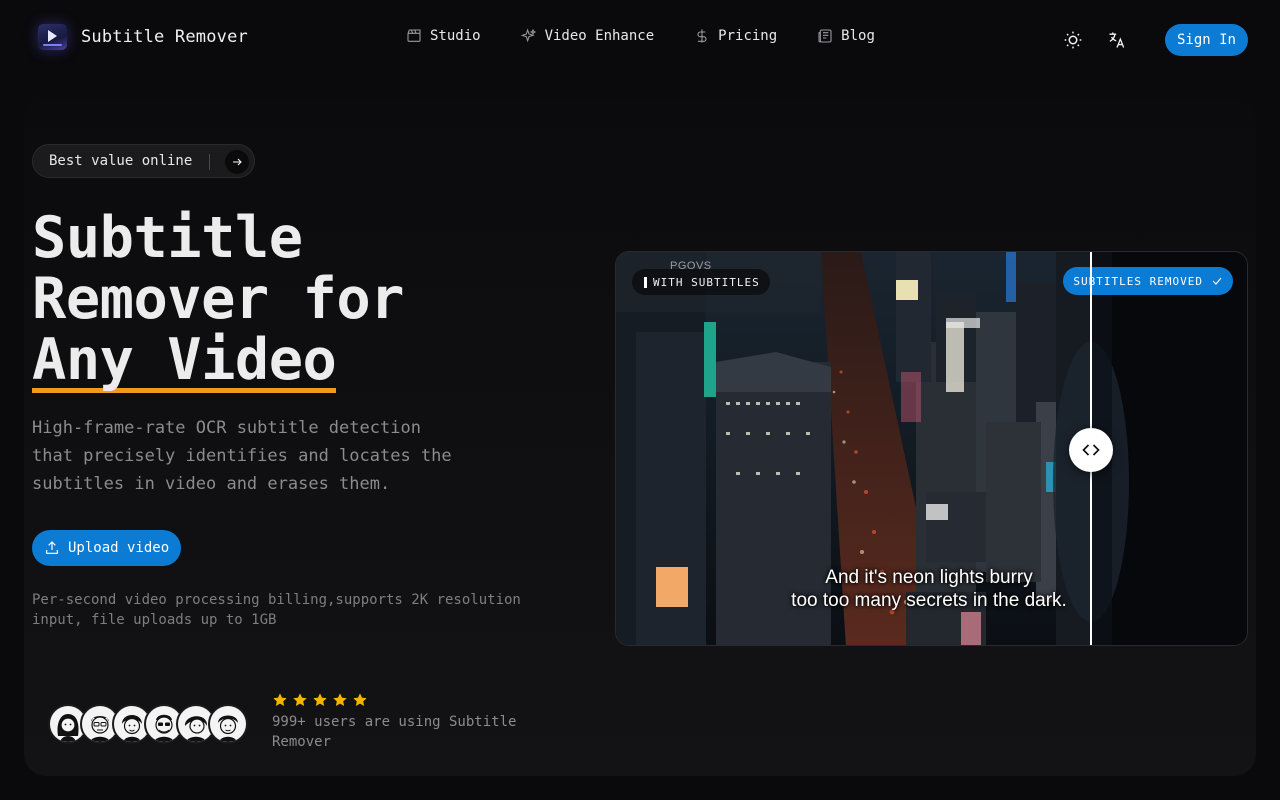  What do you see at coordinates (702, 36) in the screenshot?
I see `dollar-icon` at bounding box center [702, 36].